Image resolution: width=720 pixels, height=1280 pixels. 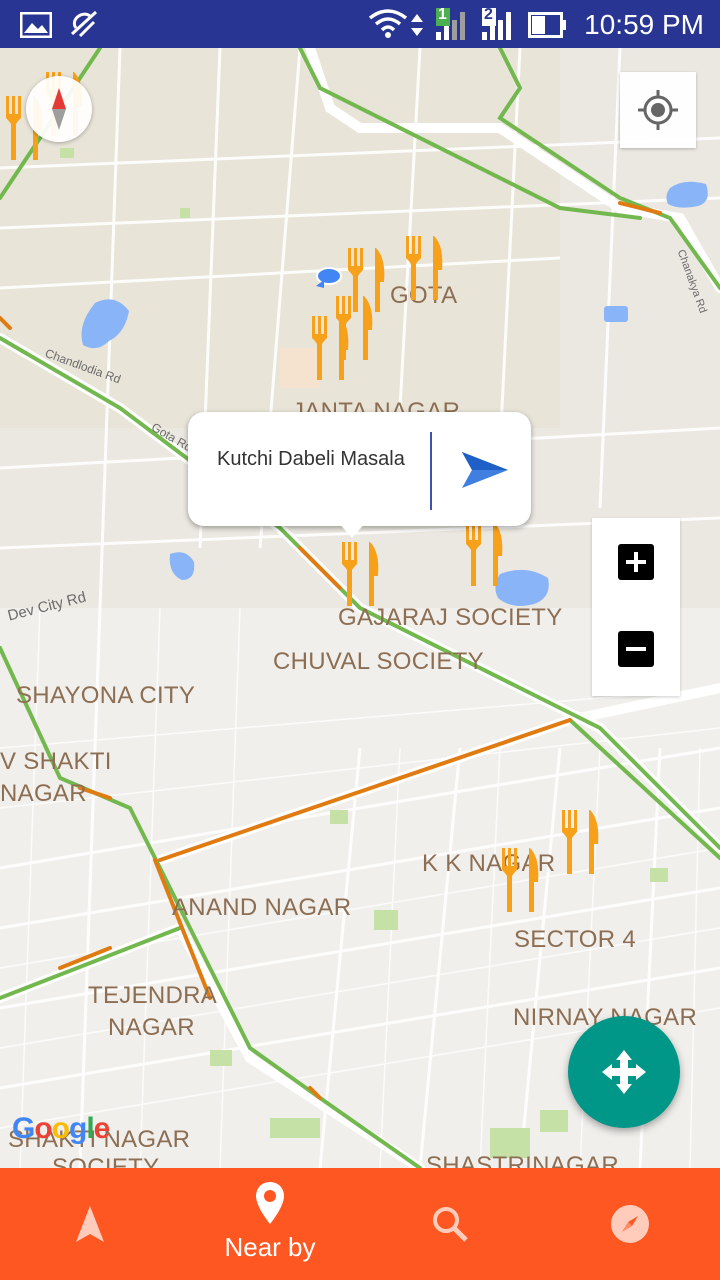 I want to click on crosshair-icon, so click(x=658, y=110).